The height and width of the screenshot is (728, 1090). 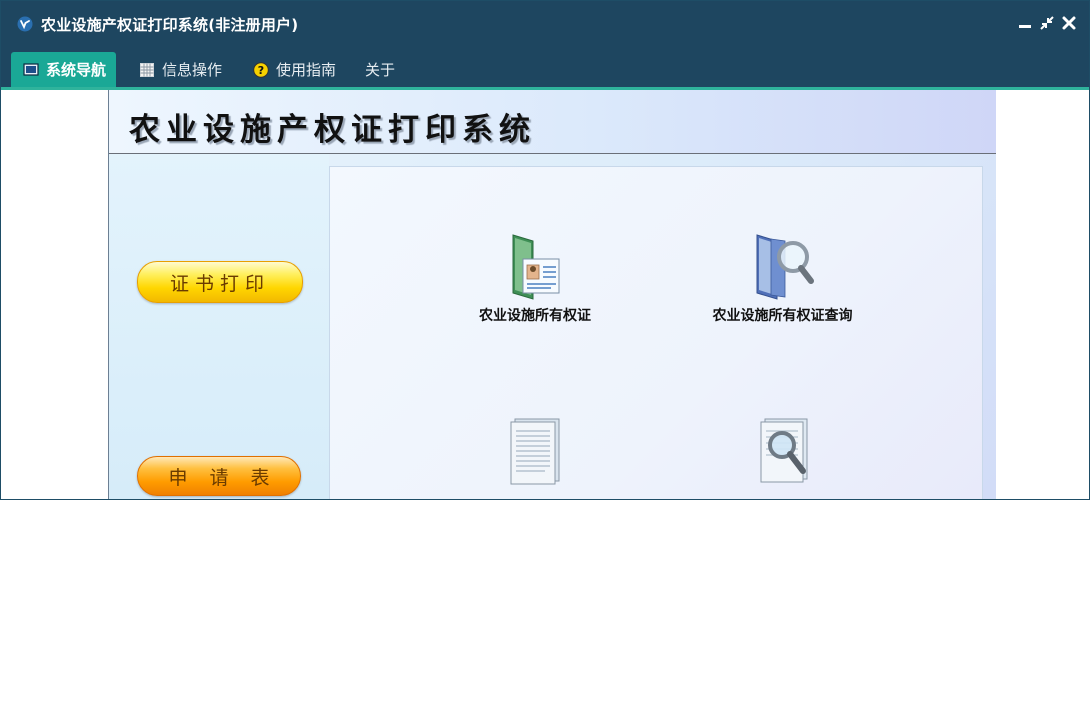 What do you see at coordinates (1069, 23) in the screenshot?
I see `close-icon` at bounding box center [1069, 23].